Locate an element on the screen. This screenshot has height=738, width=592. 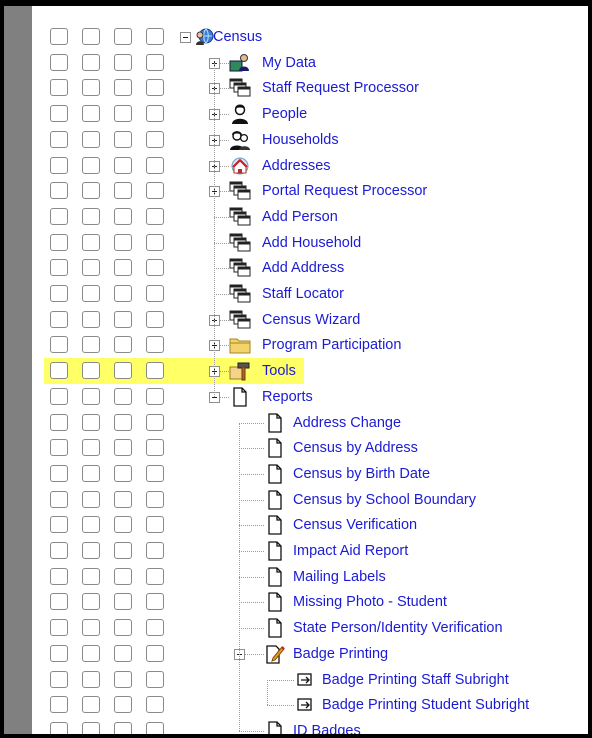
tree-item-label: Staff Locator is located at coordinates (303, 294).